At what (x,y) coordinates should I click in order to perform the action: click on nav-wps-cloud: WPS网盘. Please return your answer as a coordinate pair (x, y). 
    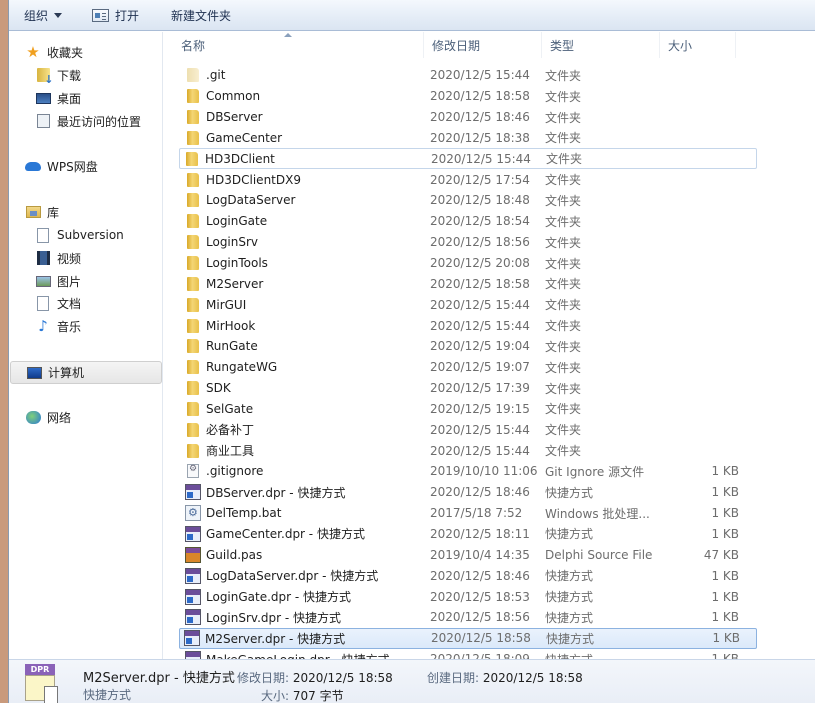
    Looking at the image, I should click on (61, 166).